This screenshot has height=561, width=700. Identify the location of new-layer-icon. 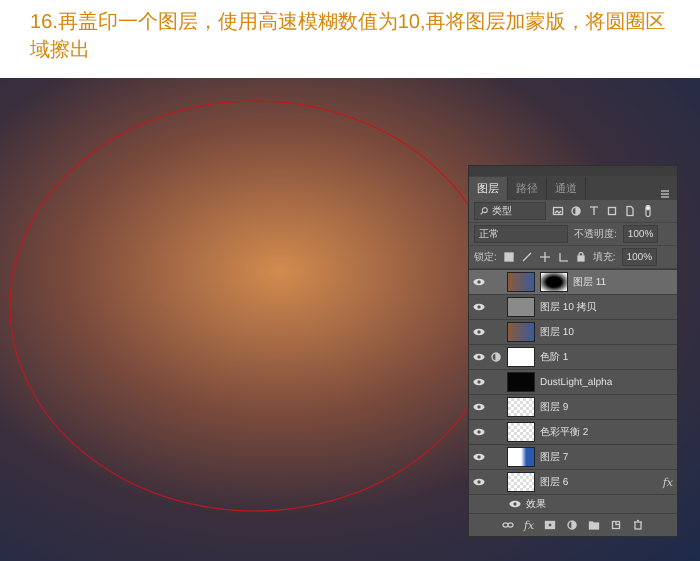
(616, 525).